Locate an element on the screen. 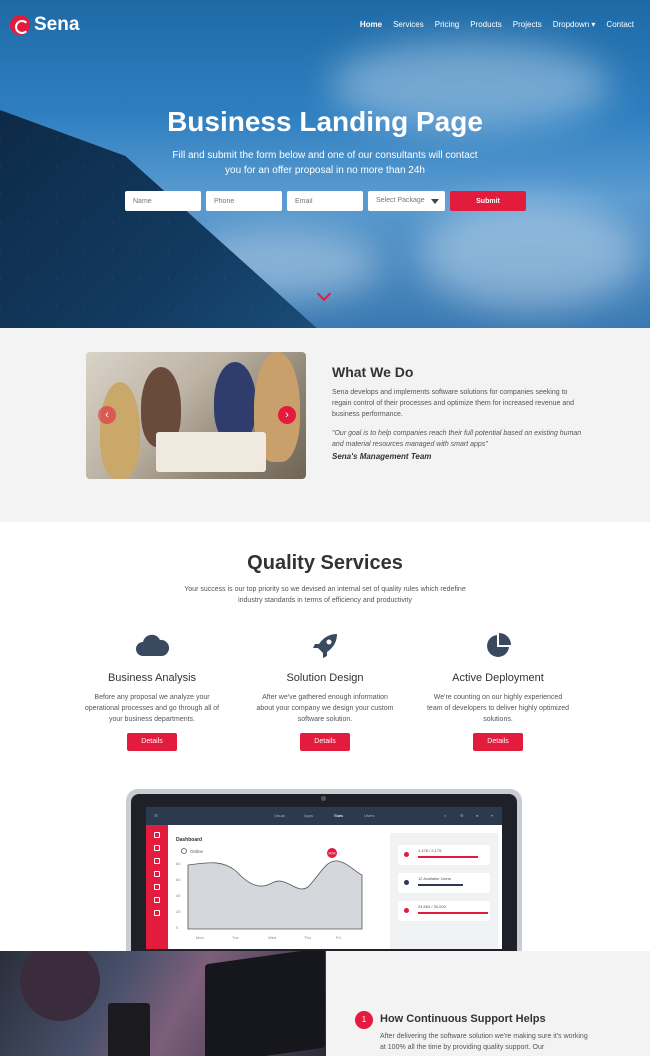  table-surface is located at coordinates (211, 452).